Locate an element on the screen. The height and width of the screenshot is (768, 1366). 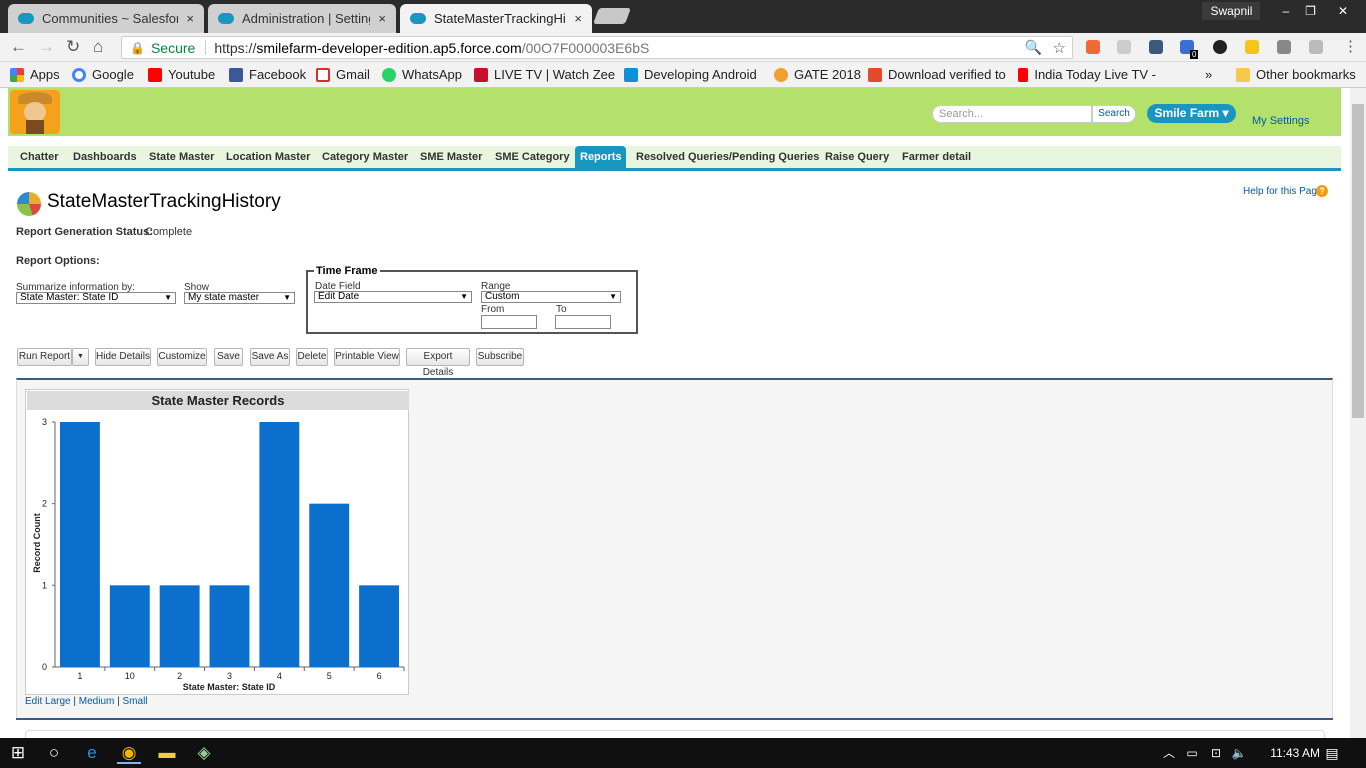
subscribe-button: Subscribe is located at coordinates (500, 357).